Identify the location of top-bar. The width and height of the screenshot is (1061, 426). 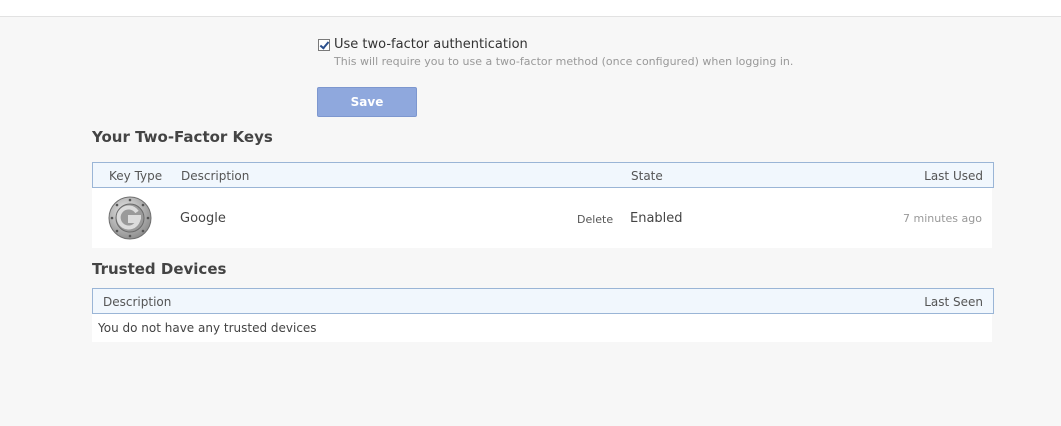
(530, 8).